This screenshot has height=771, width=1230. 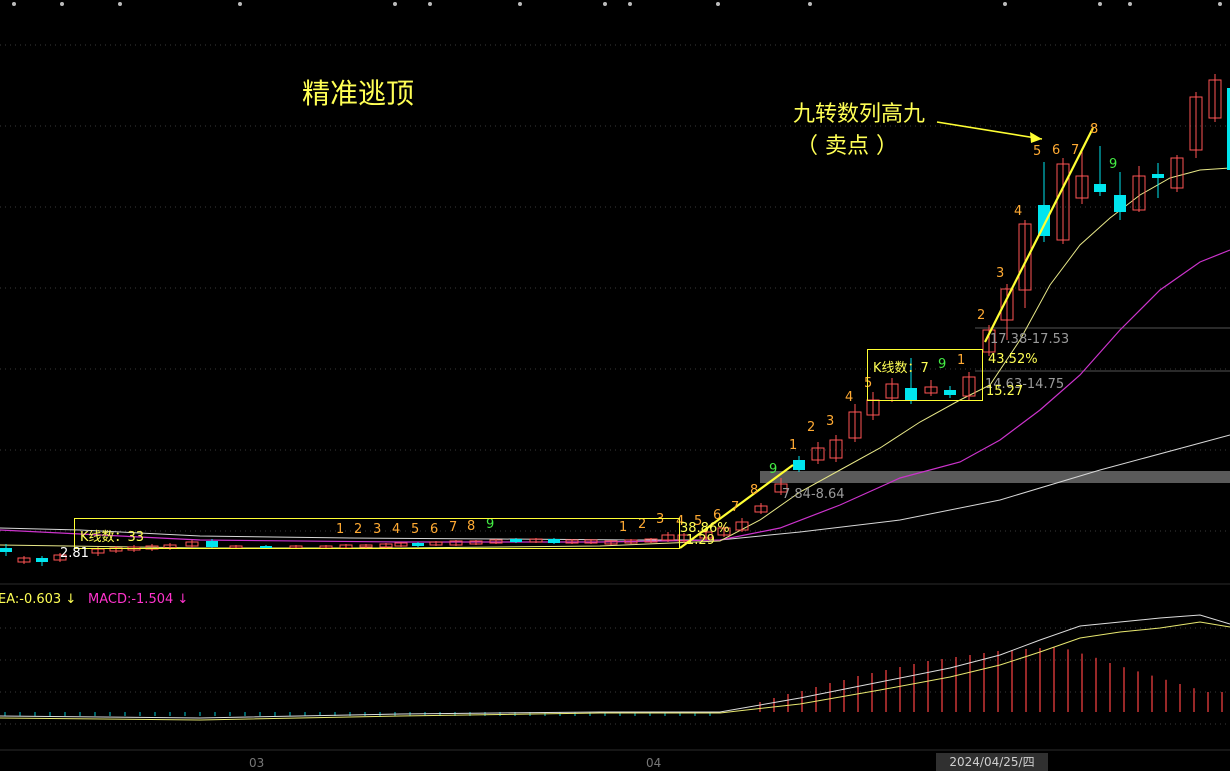 I want to click on arrow-head-icon, so click(x=1036, y=137).